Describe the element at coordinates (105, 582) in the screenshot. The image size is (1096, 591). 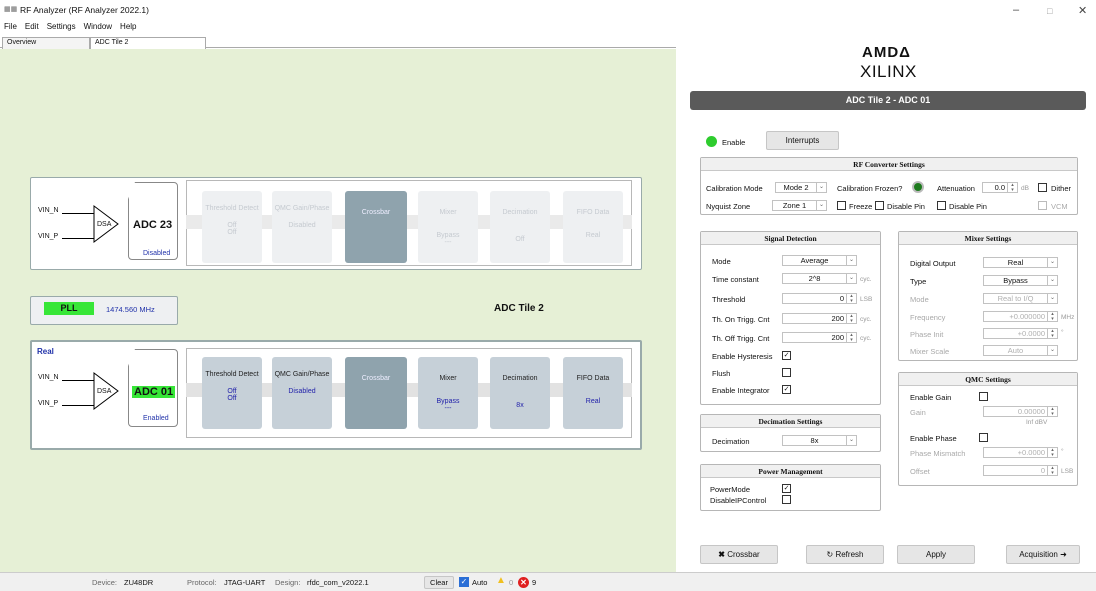
I see `device-label: Device:` at that location.